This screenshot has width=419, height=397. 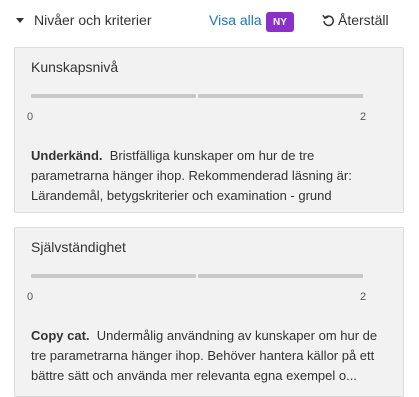 I want to click on reset-icon, so click(x=328, y=20).